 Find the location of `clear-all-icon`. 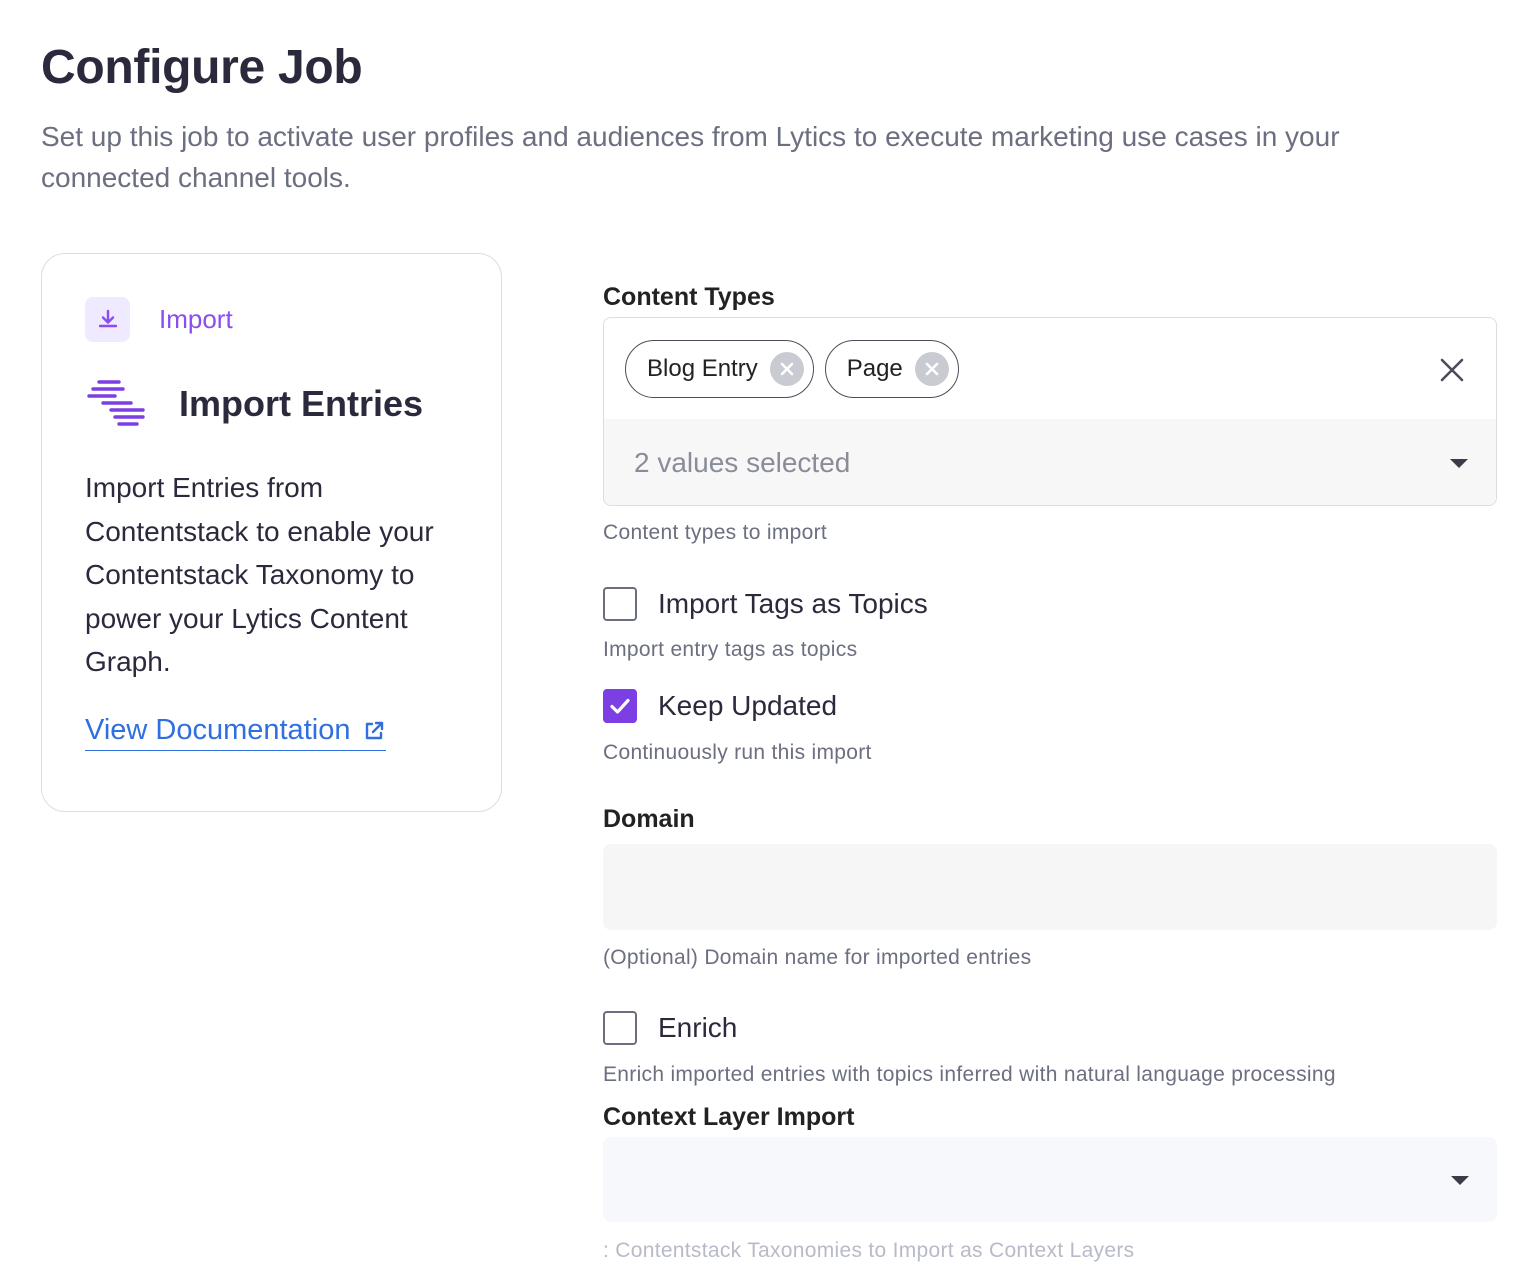

clear-all-icon is located at coordinates (1452, 370).